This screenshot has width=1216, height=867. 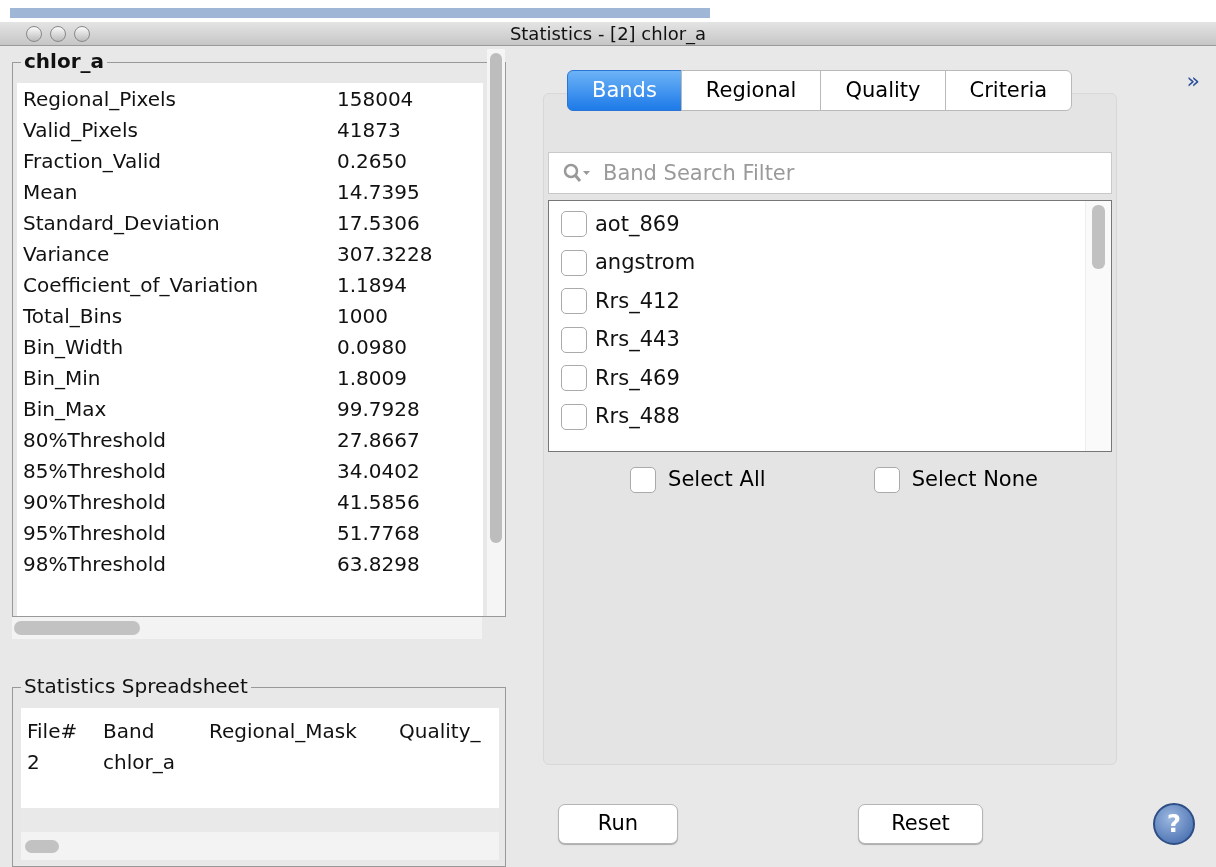 I want to click on stat-name: Fraction_Valid, so click(x=92, y=161).